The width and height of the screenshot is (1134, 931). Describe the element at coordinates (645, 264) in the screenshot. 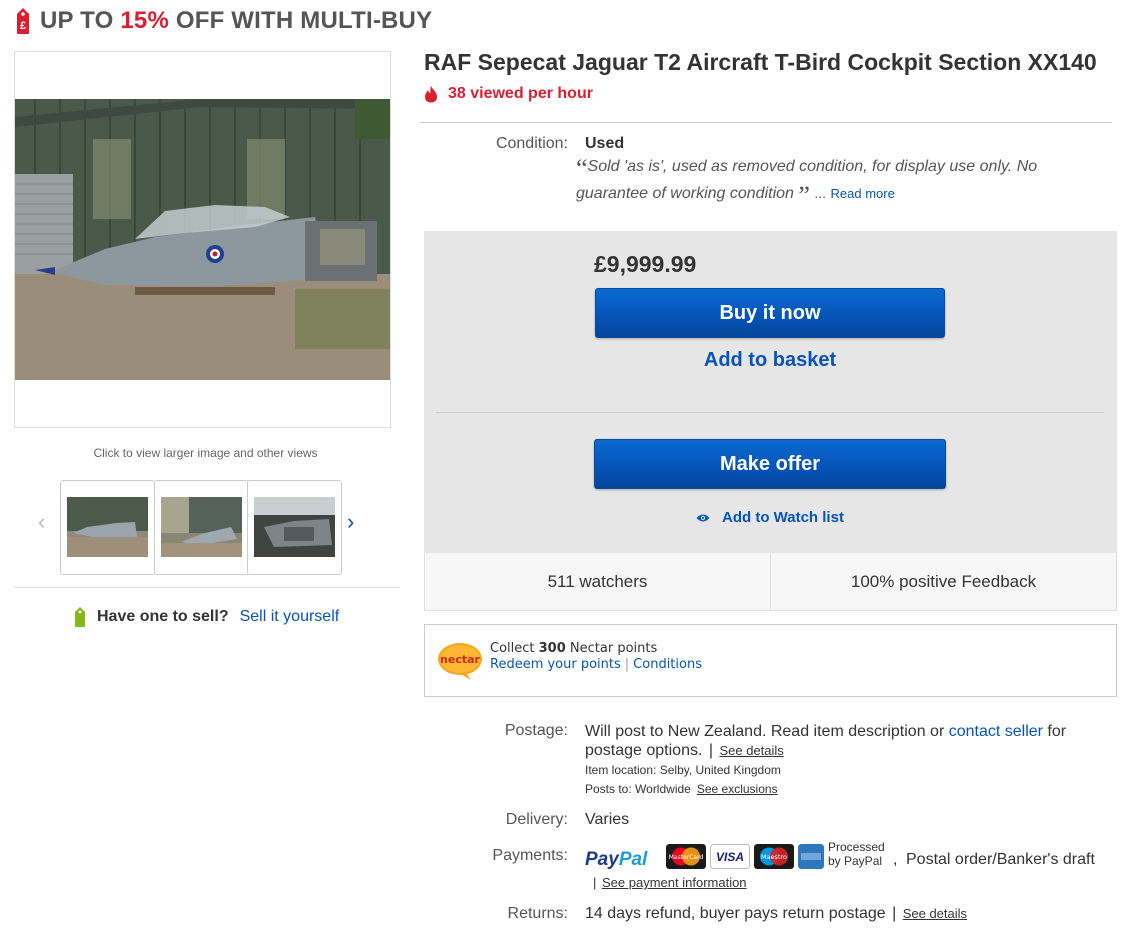

I see `price: £9,999.99` at that location.